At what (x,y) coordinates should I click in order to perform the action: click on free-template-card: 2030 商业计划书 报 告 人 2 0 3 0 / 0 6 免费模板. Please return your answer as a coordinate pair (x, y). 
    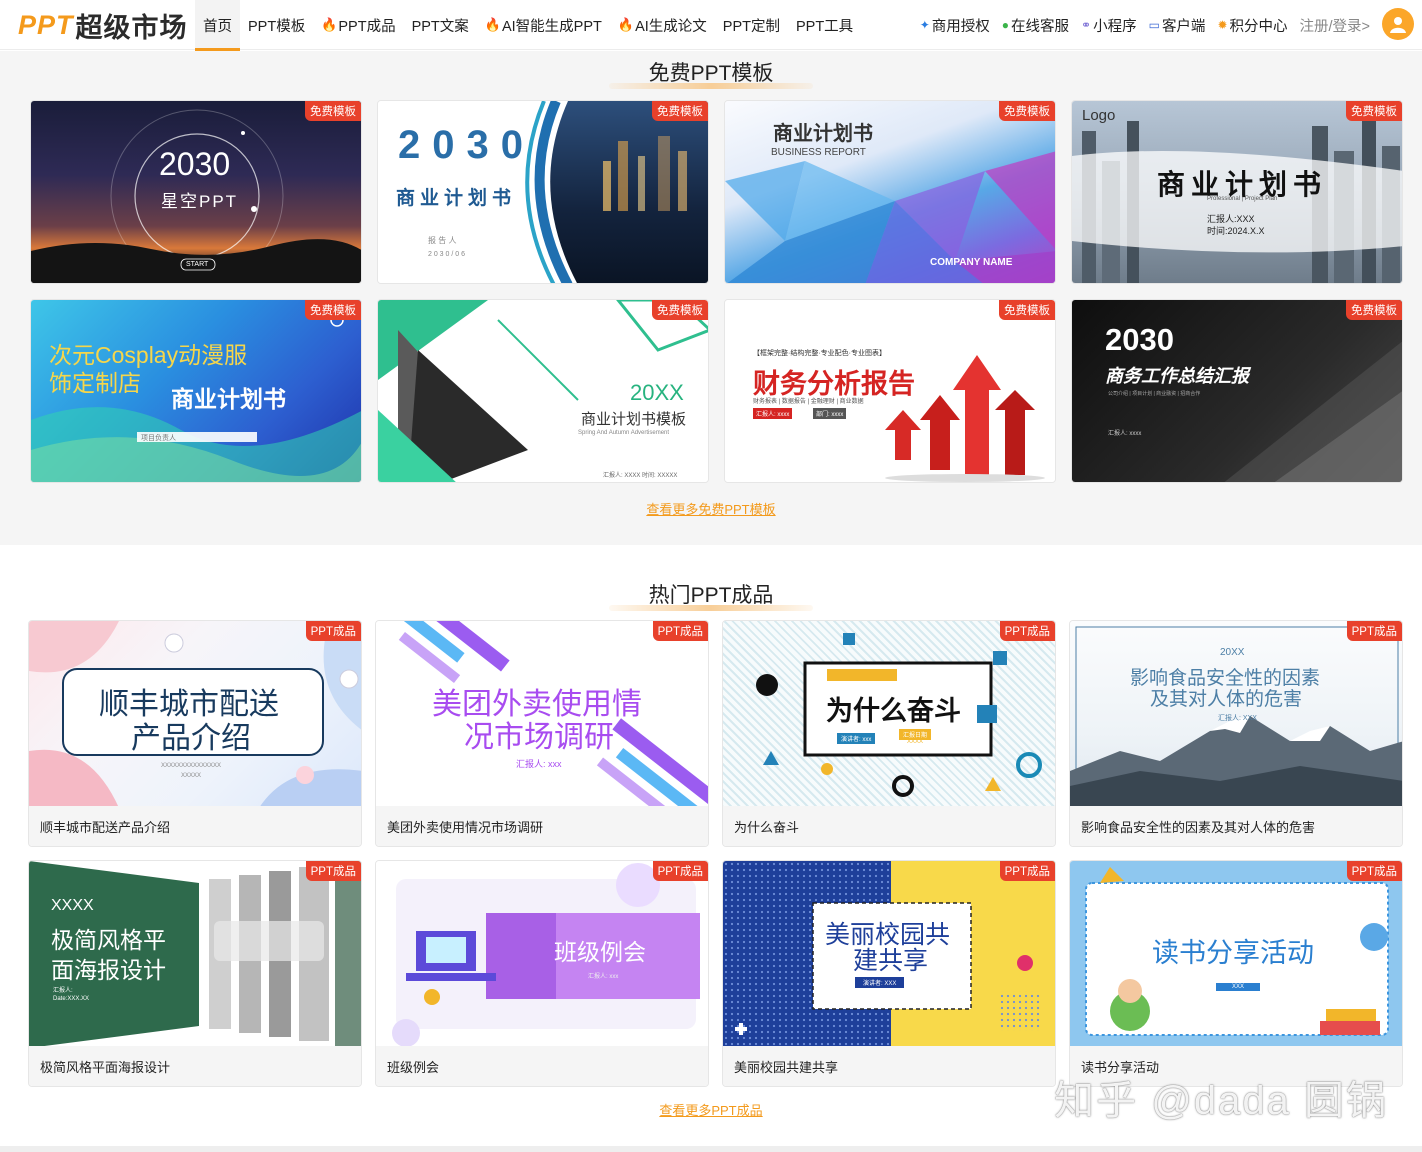
    Looking at the image, I should click on (543, 192).